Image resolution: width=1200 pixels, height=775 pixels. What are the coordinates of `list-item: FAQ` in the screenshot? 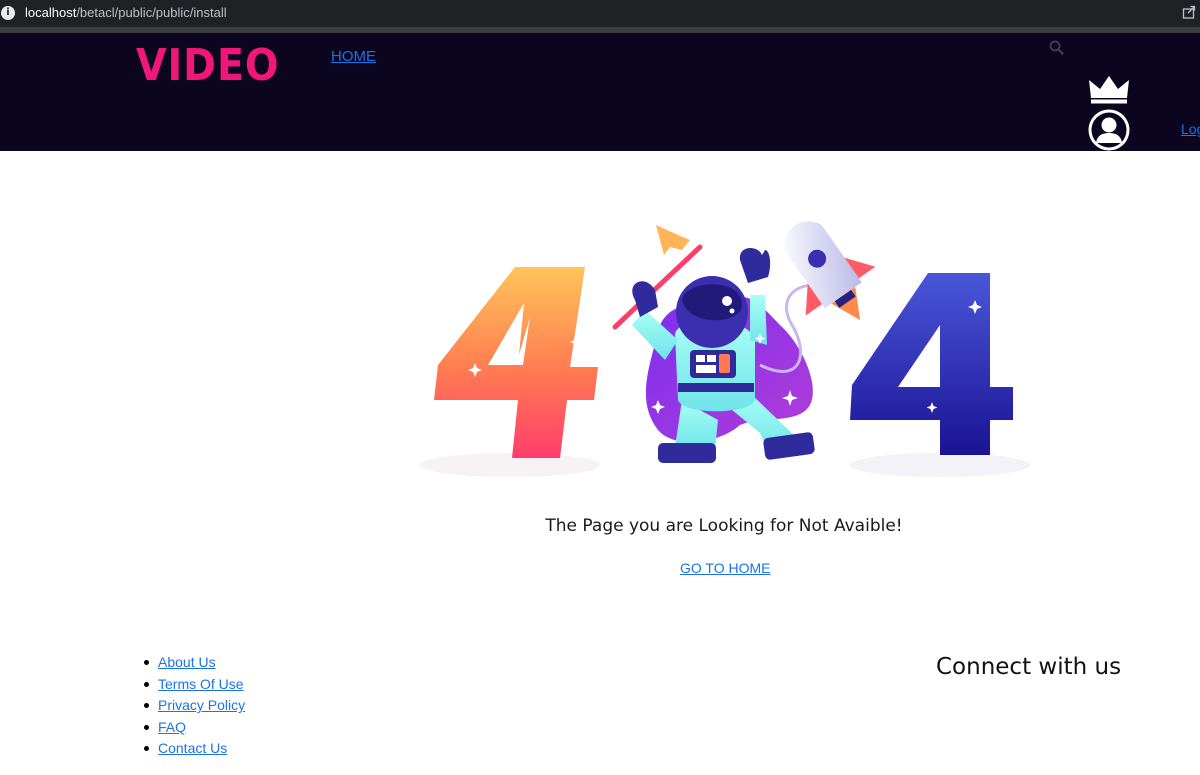 It's located at (191, 728).